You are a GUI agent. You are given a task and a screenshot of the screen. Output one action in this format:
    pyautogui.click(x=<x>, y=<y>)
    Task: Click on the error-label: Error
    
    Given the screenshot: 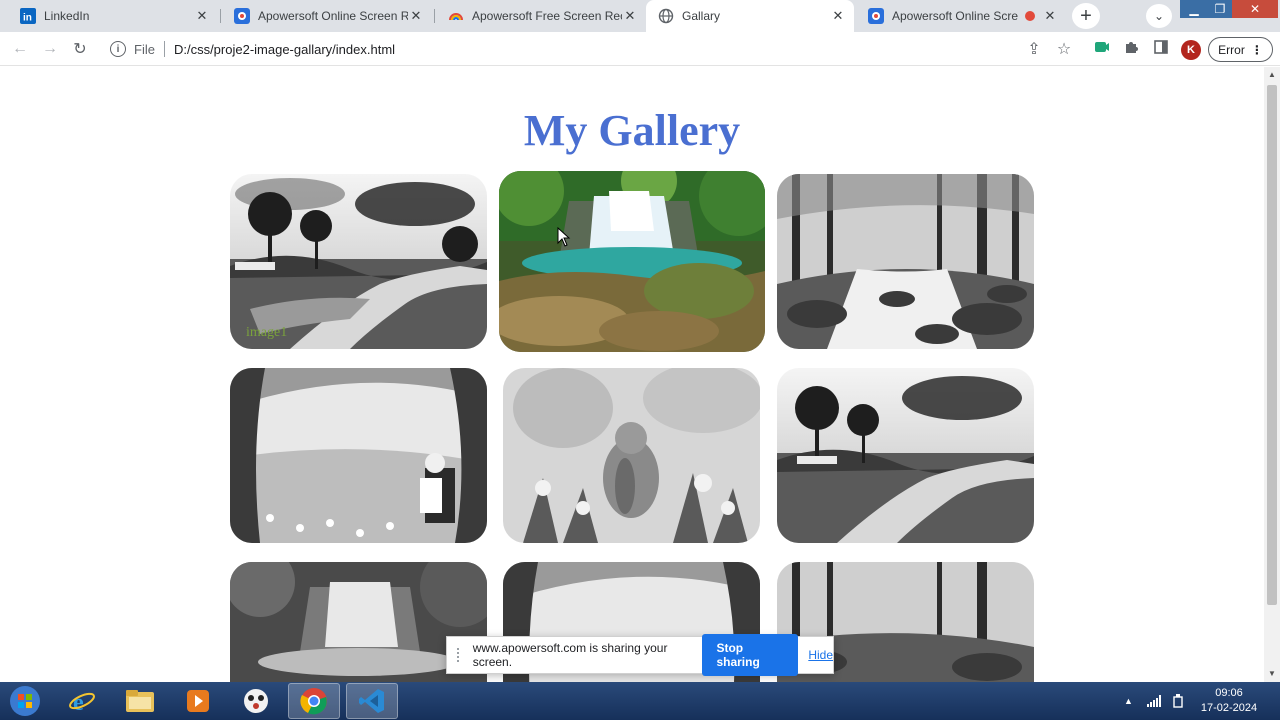 What is the action you would take?
    pyautogui.click(x=1231, y=49)
    